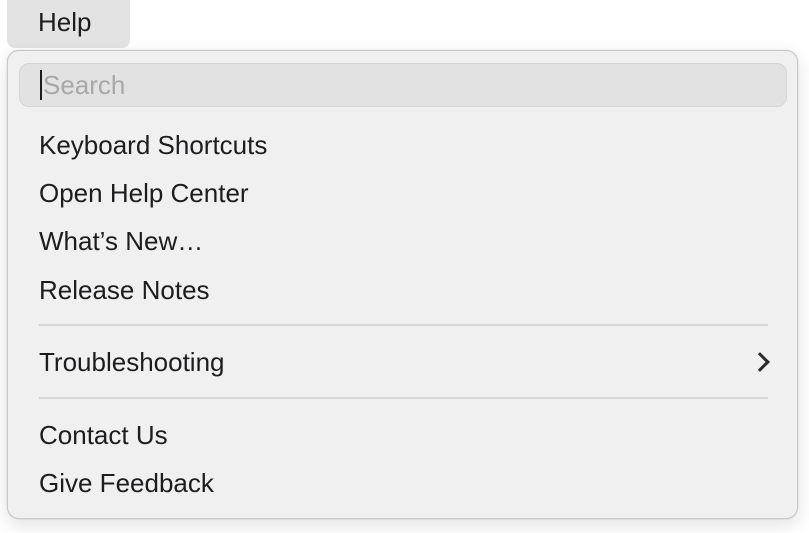 Image resolution: width=809 pixels, height=533 pixels. Describe the element at coordinates (393, 85) in the screenshot. I see `help-search-input` at that location.